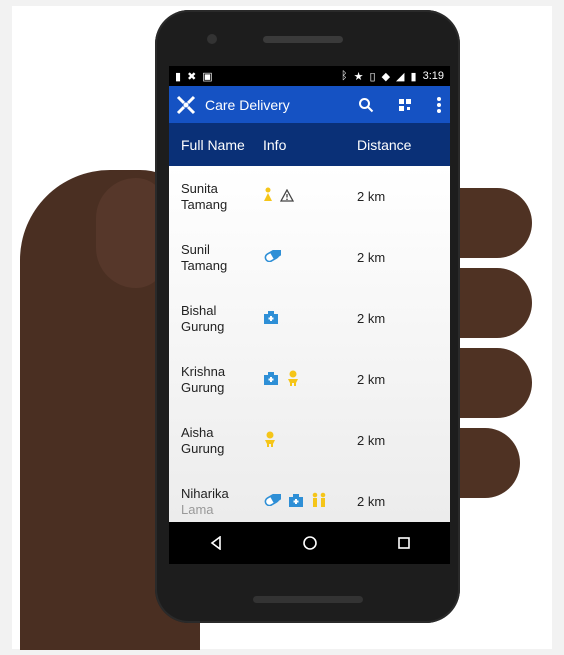 Image resolution: width=564 pixels, height=655 pixels. What do you see at coordinates (178, 76) in the screenshot?
I see `battery-saver-icon: ▮` at bounding box center [178, 76].